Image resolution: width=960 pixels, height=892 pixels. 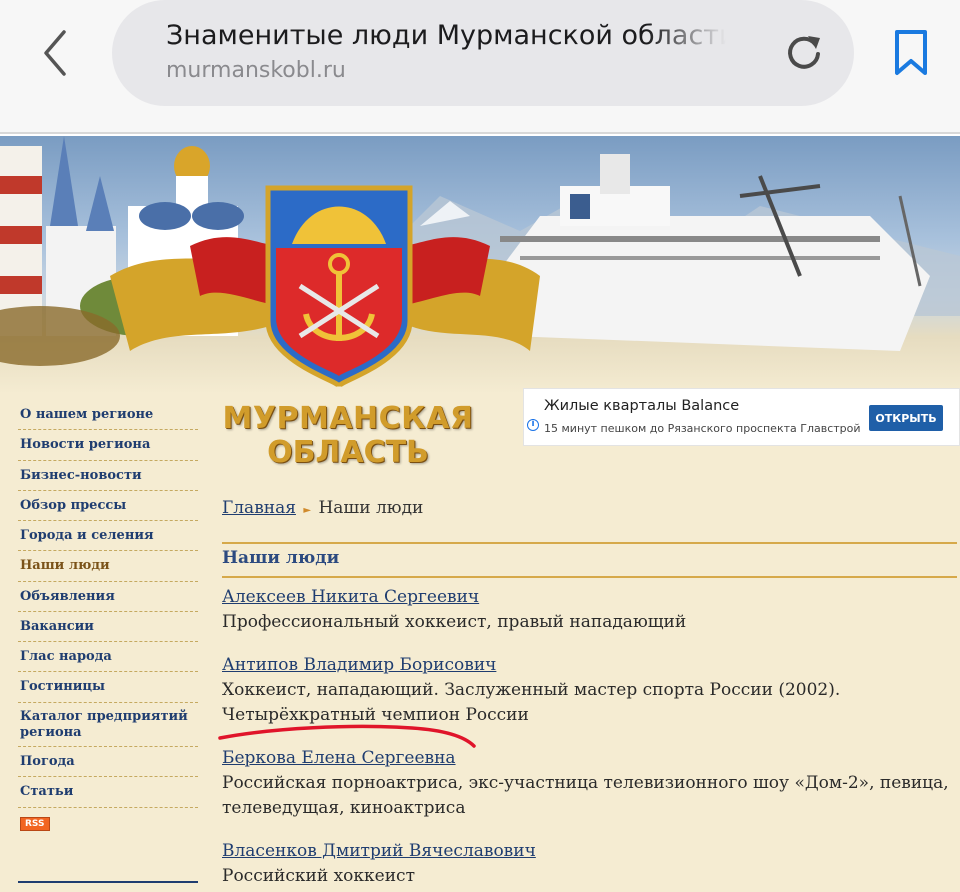 I want to click on site-logo: МУРМАНСКАЯ ОБЛАСТЬ, so click(x=348, y=436).